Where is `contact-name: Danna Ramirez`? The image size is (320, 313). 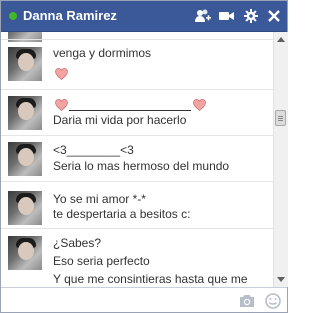 contact-name: Danna Ramirez is located at coordinates (70, 16).